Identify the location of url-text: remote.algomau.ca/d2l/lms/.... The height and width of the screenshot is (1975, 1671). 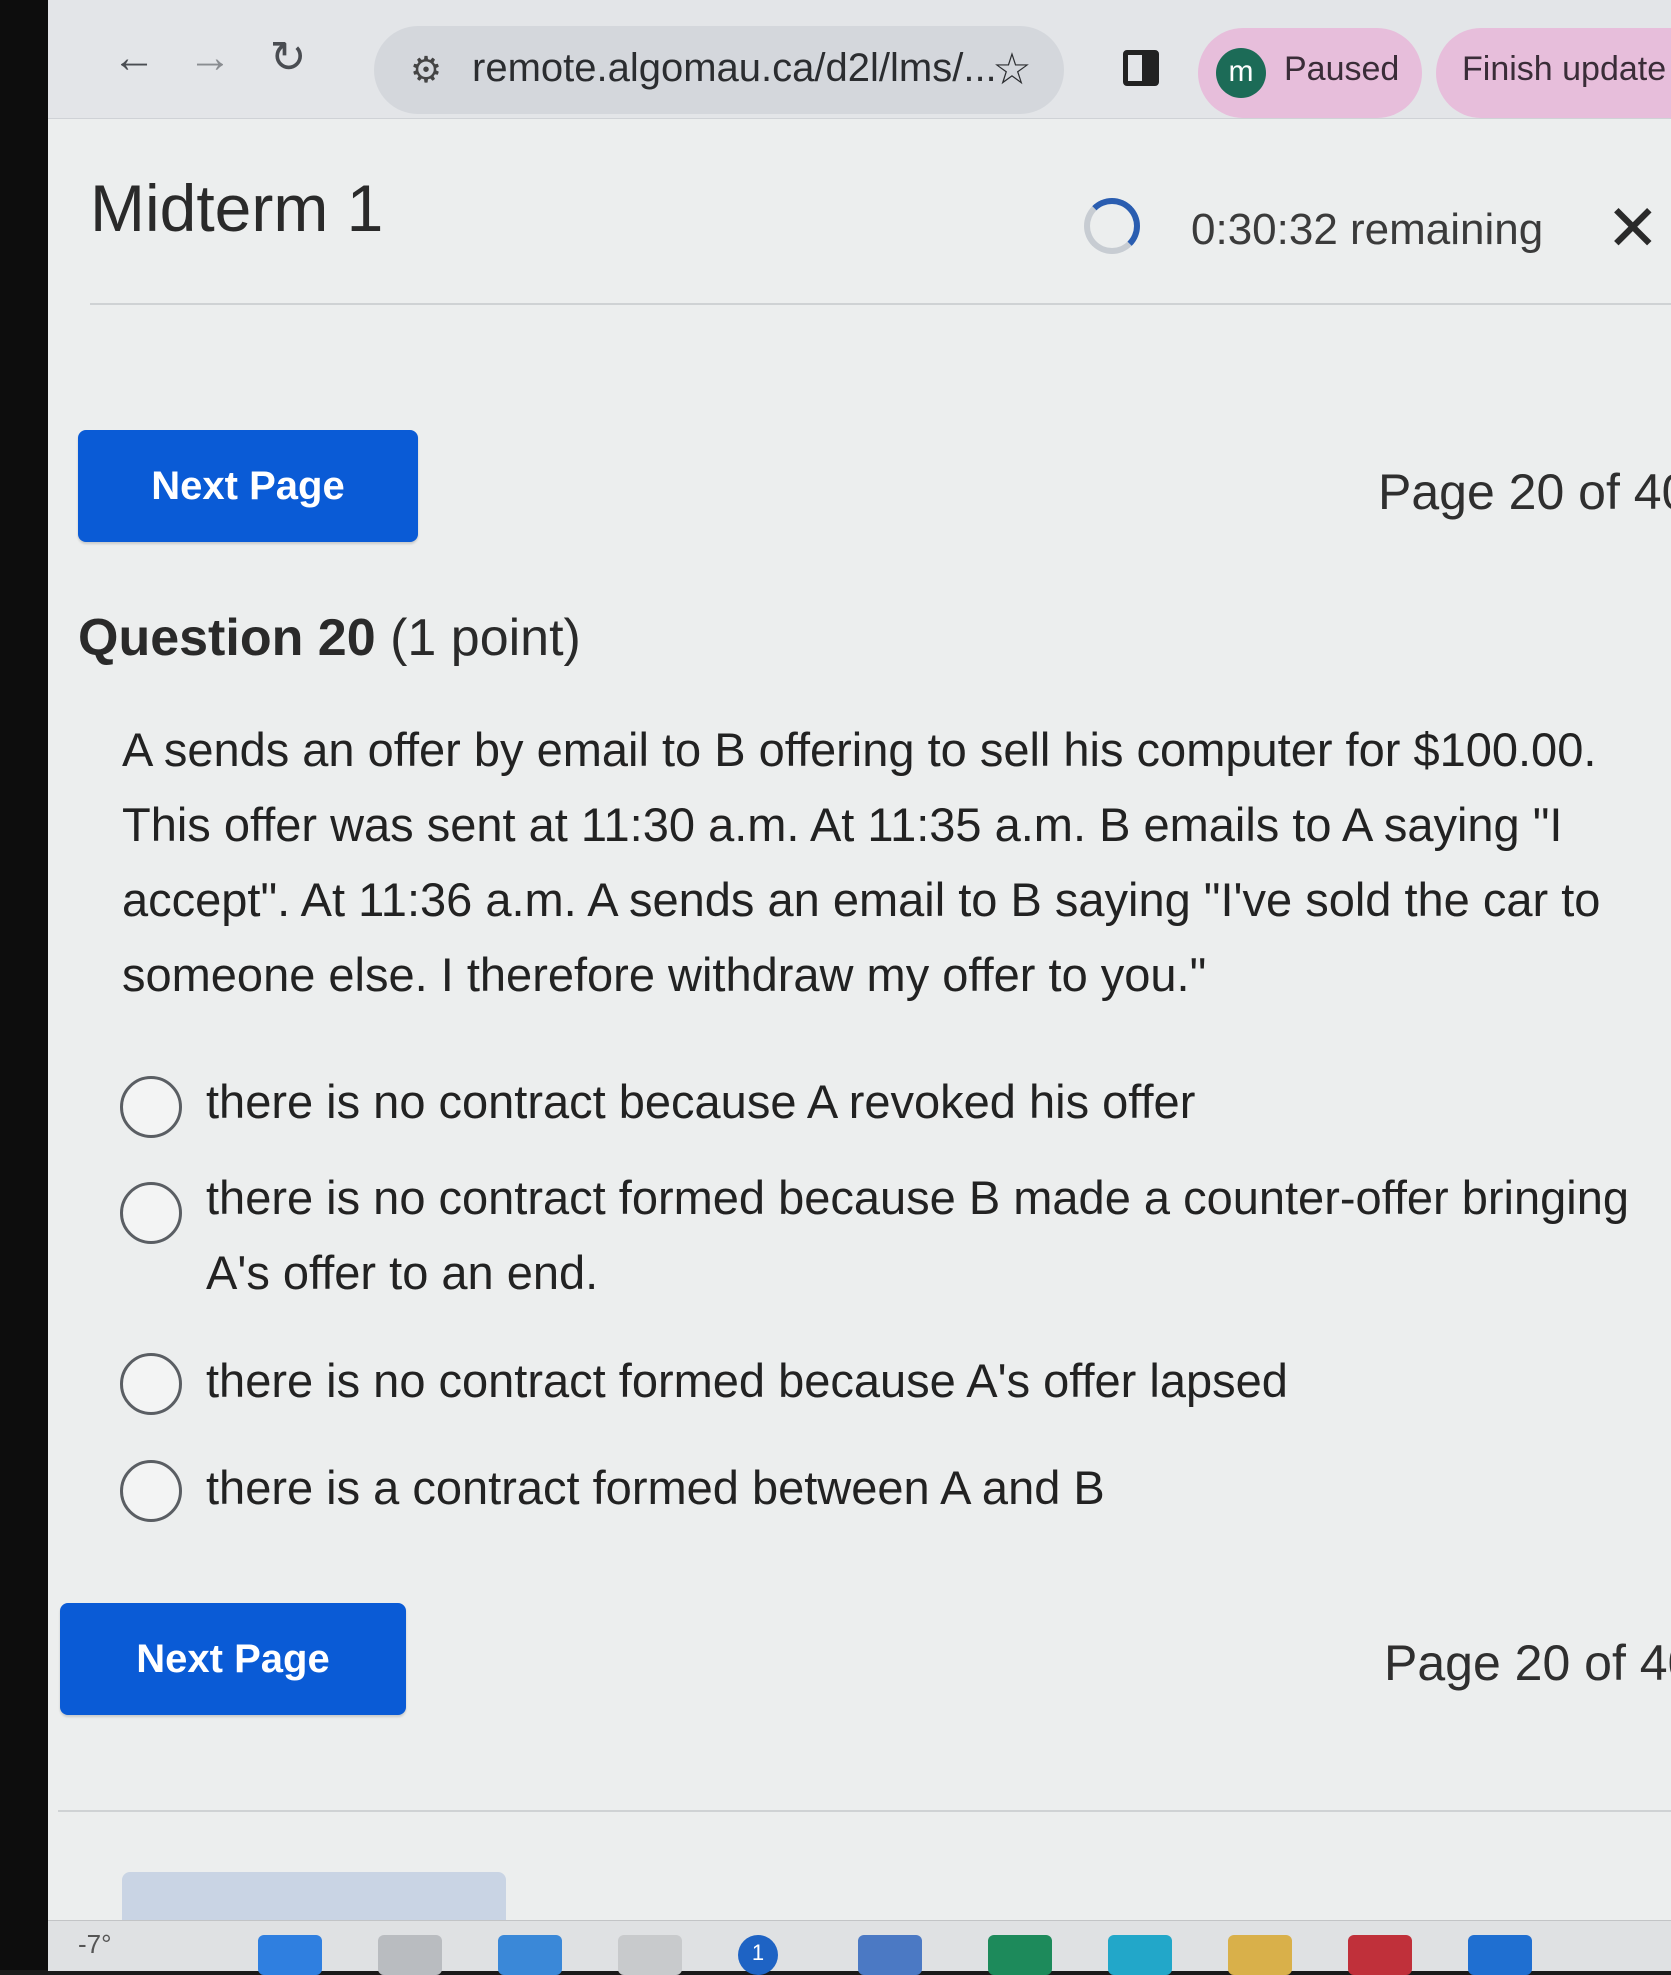
(734, 68).